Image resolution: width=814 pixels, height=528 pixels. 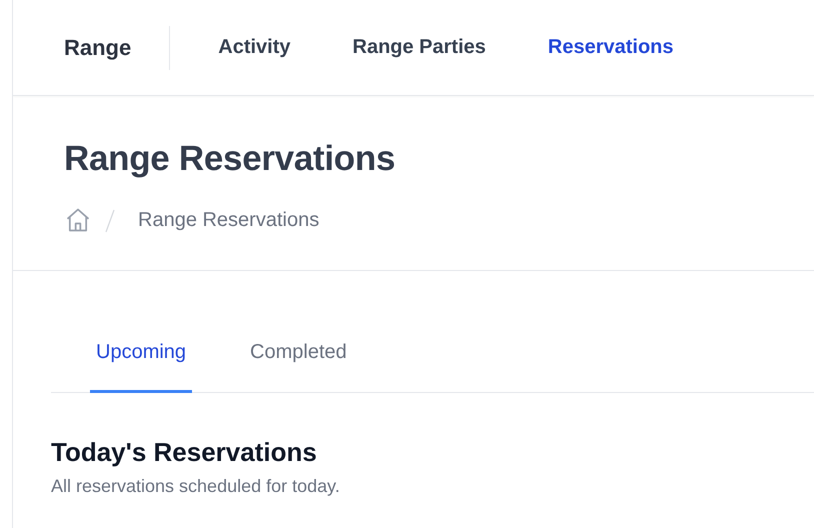 What do you see at coordinates (611, 47) in the screenshot?
I see `nav-link: Reservations` at bounding box center [611, 47].